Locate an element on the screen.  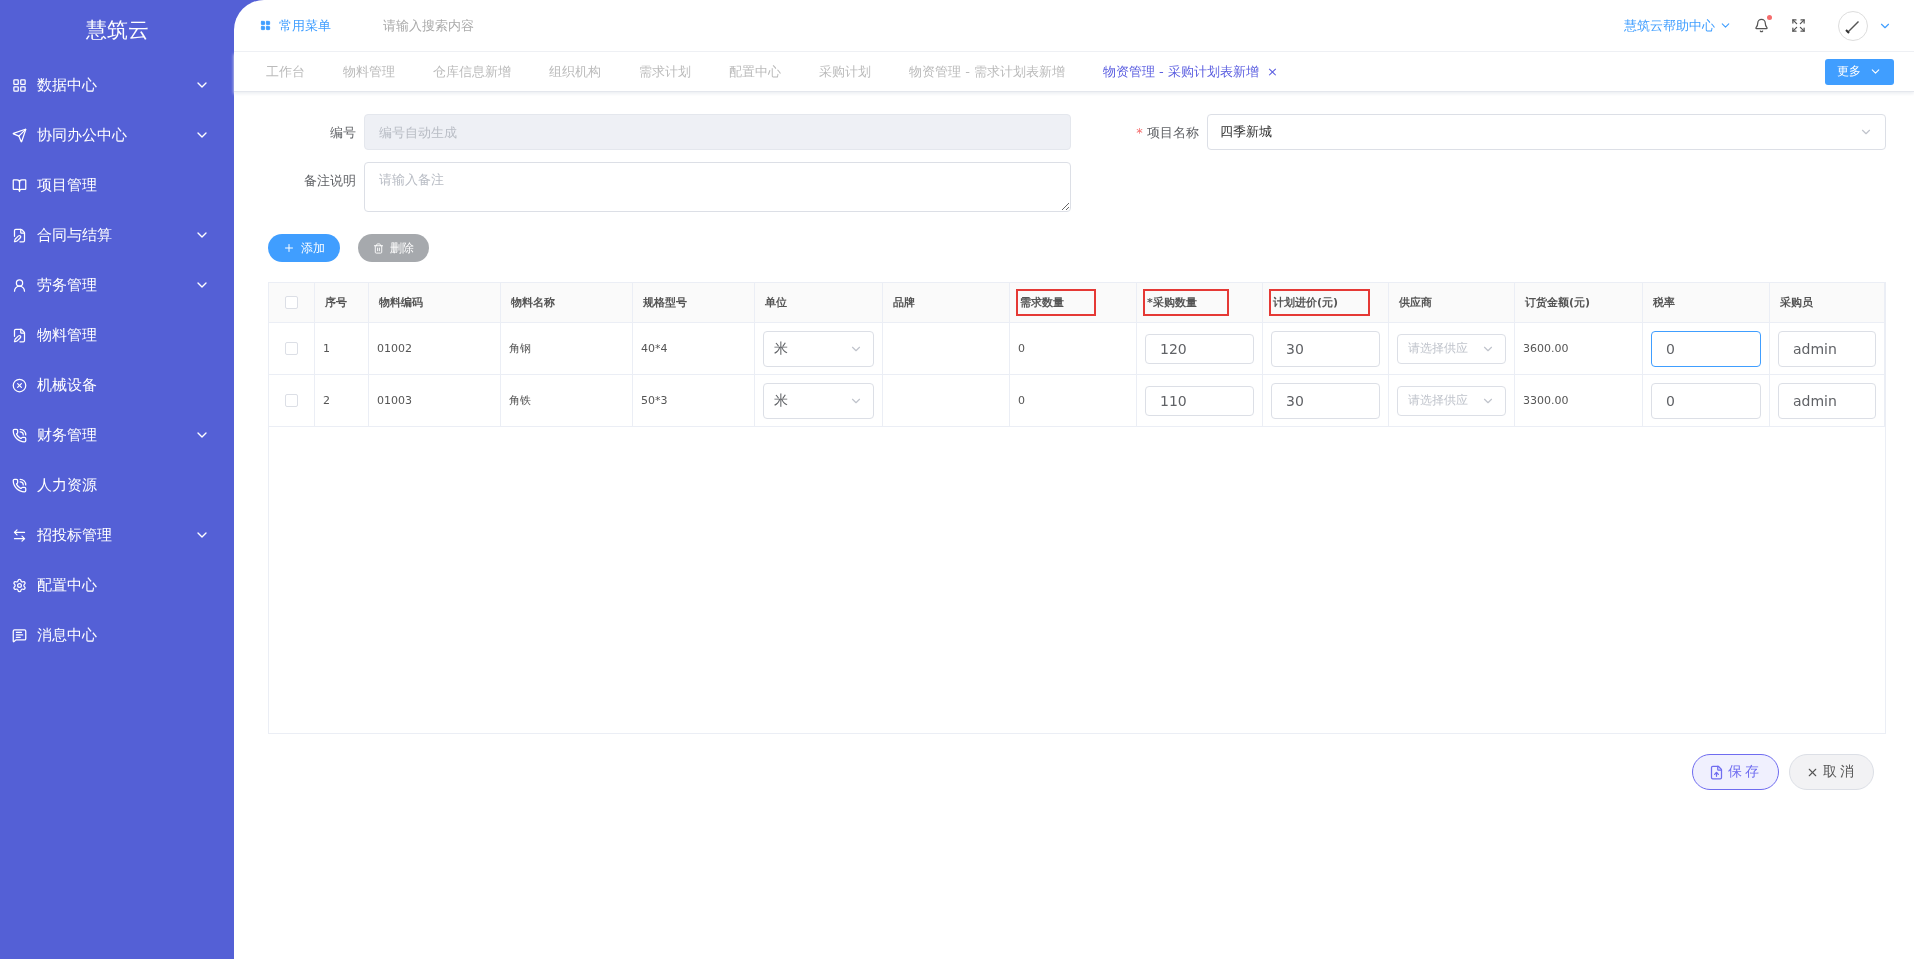
quantity-field: 110 is located at coordinates (1199, 400).